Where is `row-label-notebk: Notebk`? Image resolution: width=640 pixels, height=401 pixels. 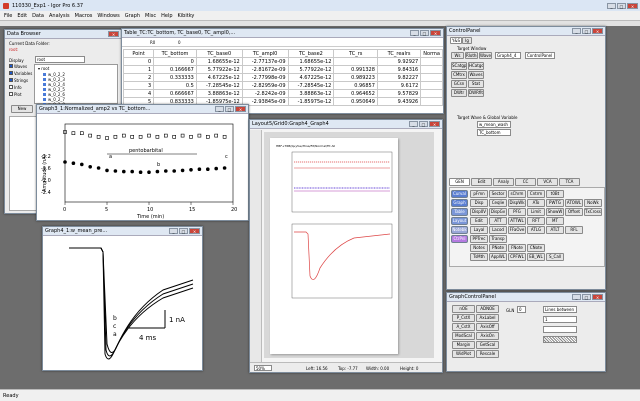 row-label-notebk: Notebk is located at coordinates (459, 230).